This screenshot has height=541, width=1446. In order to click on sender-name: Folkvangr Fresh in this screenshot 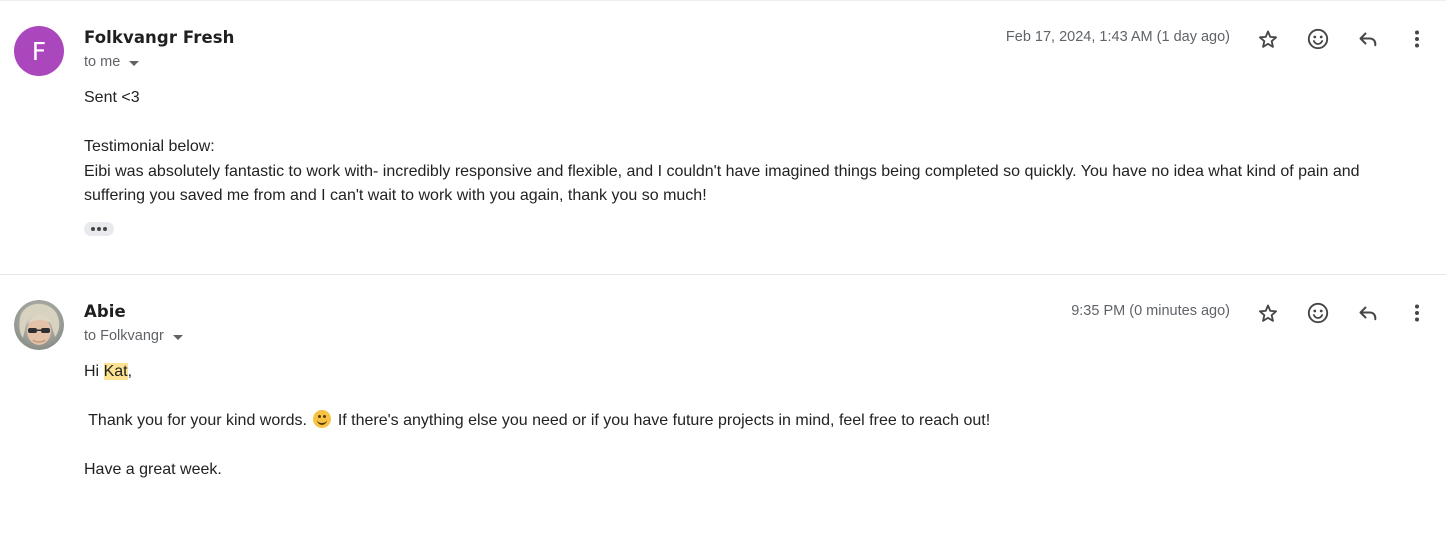, I will do `click(159, 37)`.